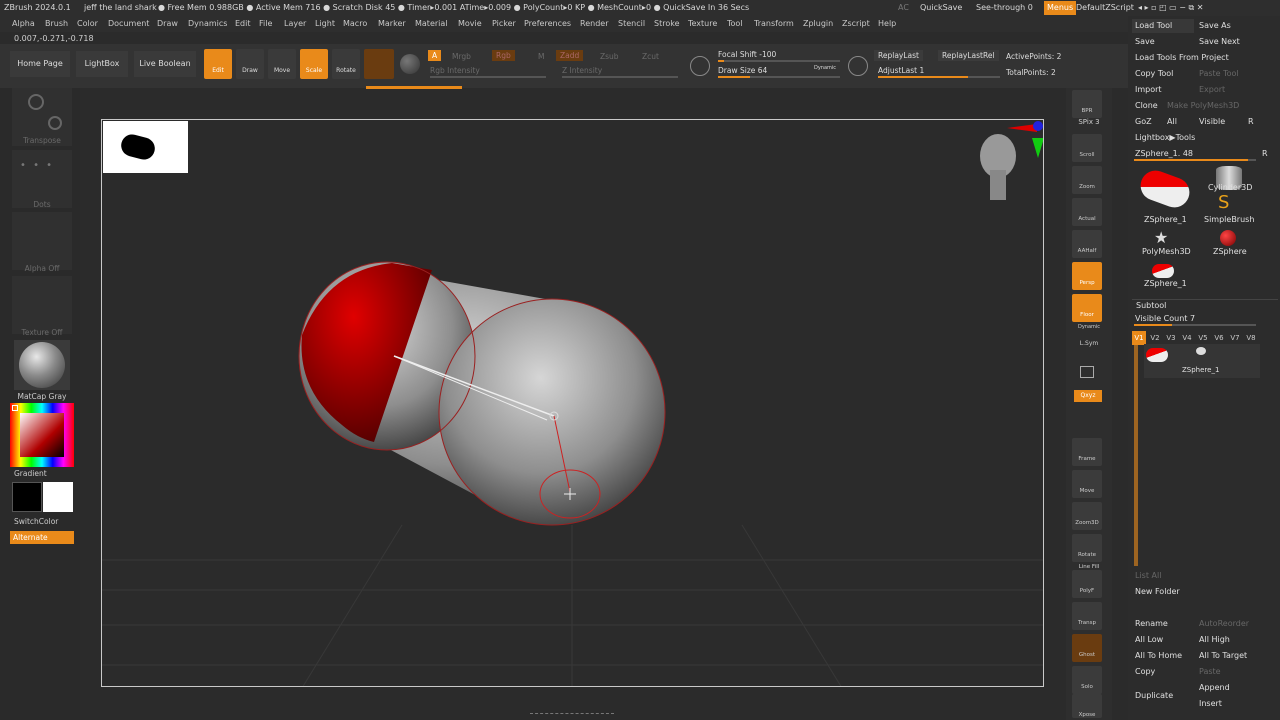 This screenshot has height=720, width=1280. Describe the element at coordinates (1087, 548) in the screenshot. I see `rotate-view-button: Rotate` at that location.